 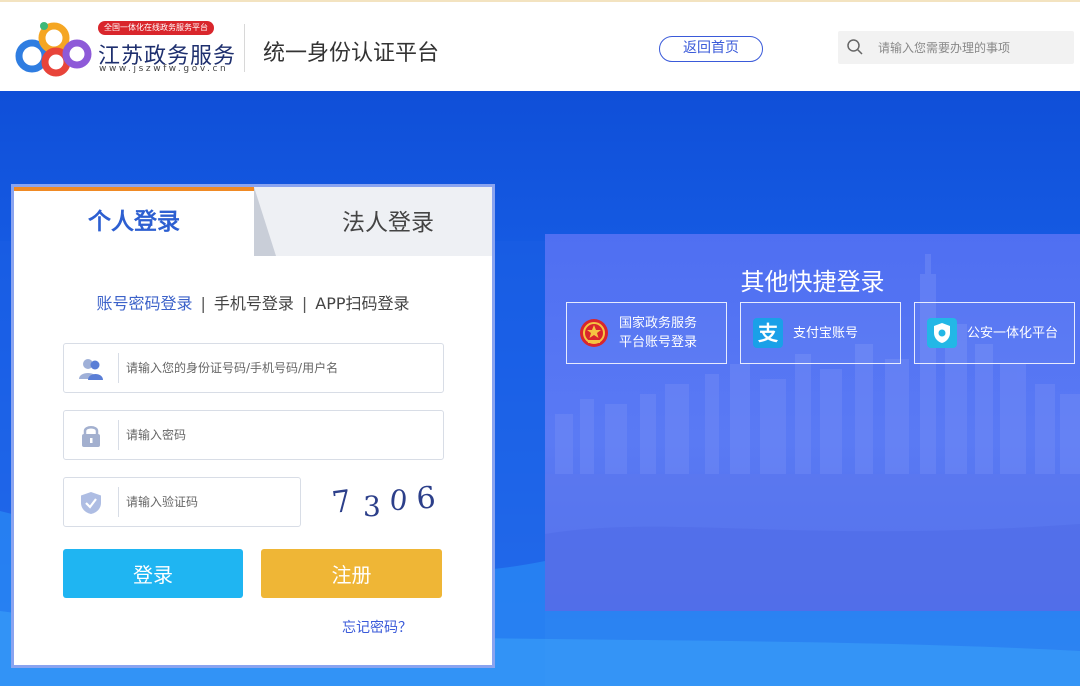 What do you see at coordinates (351, 573) in the screenshot?
I see `register-button: 注册` at bounding box center [351, 573].